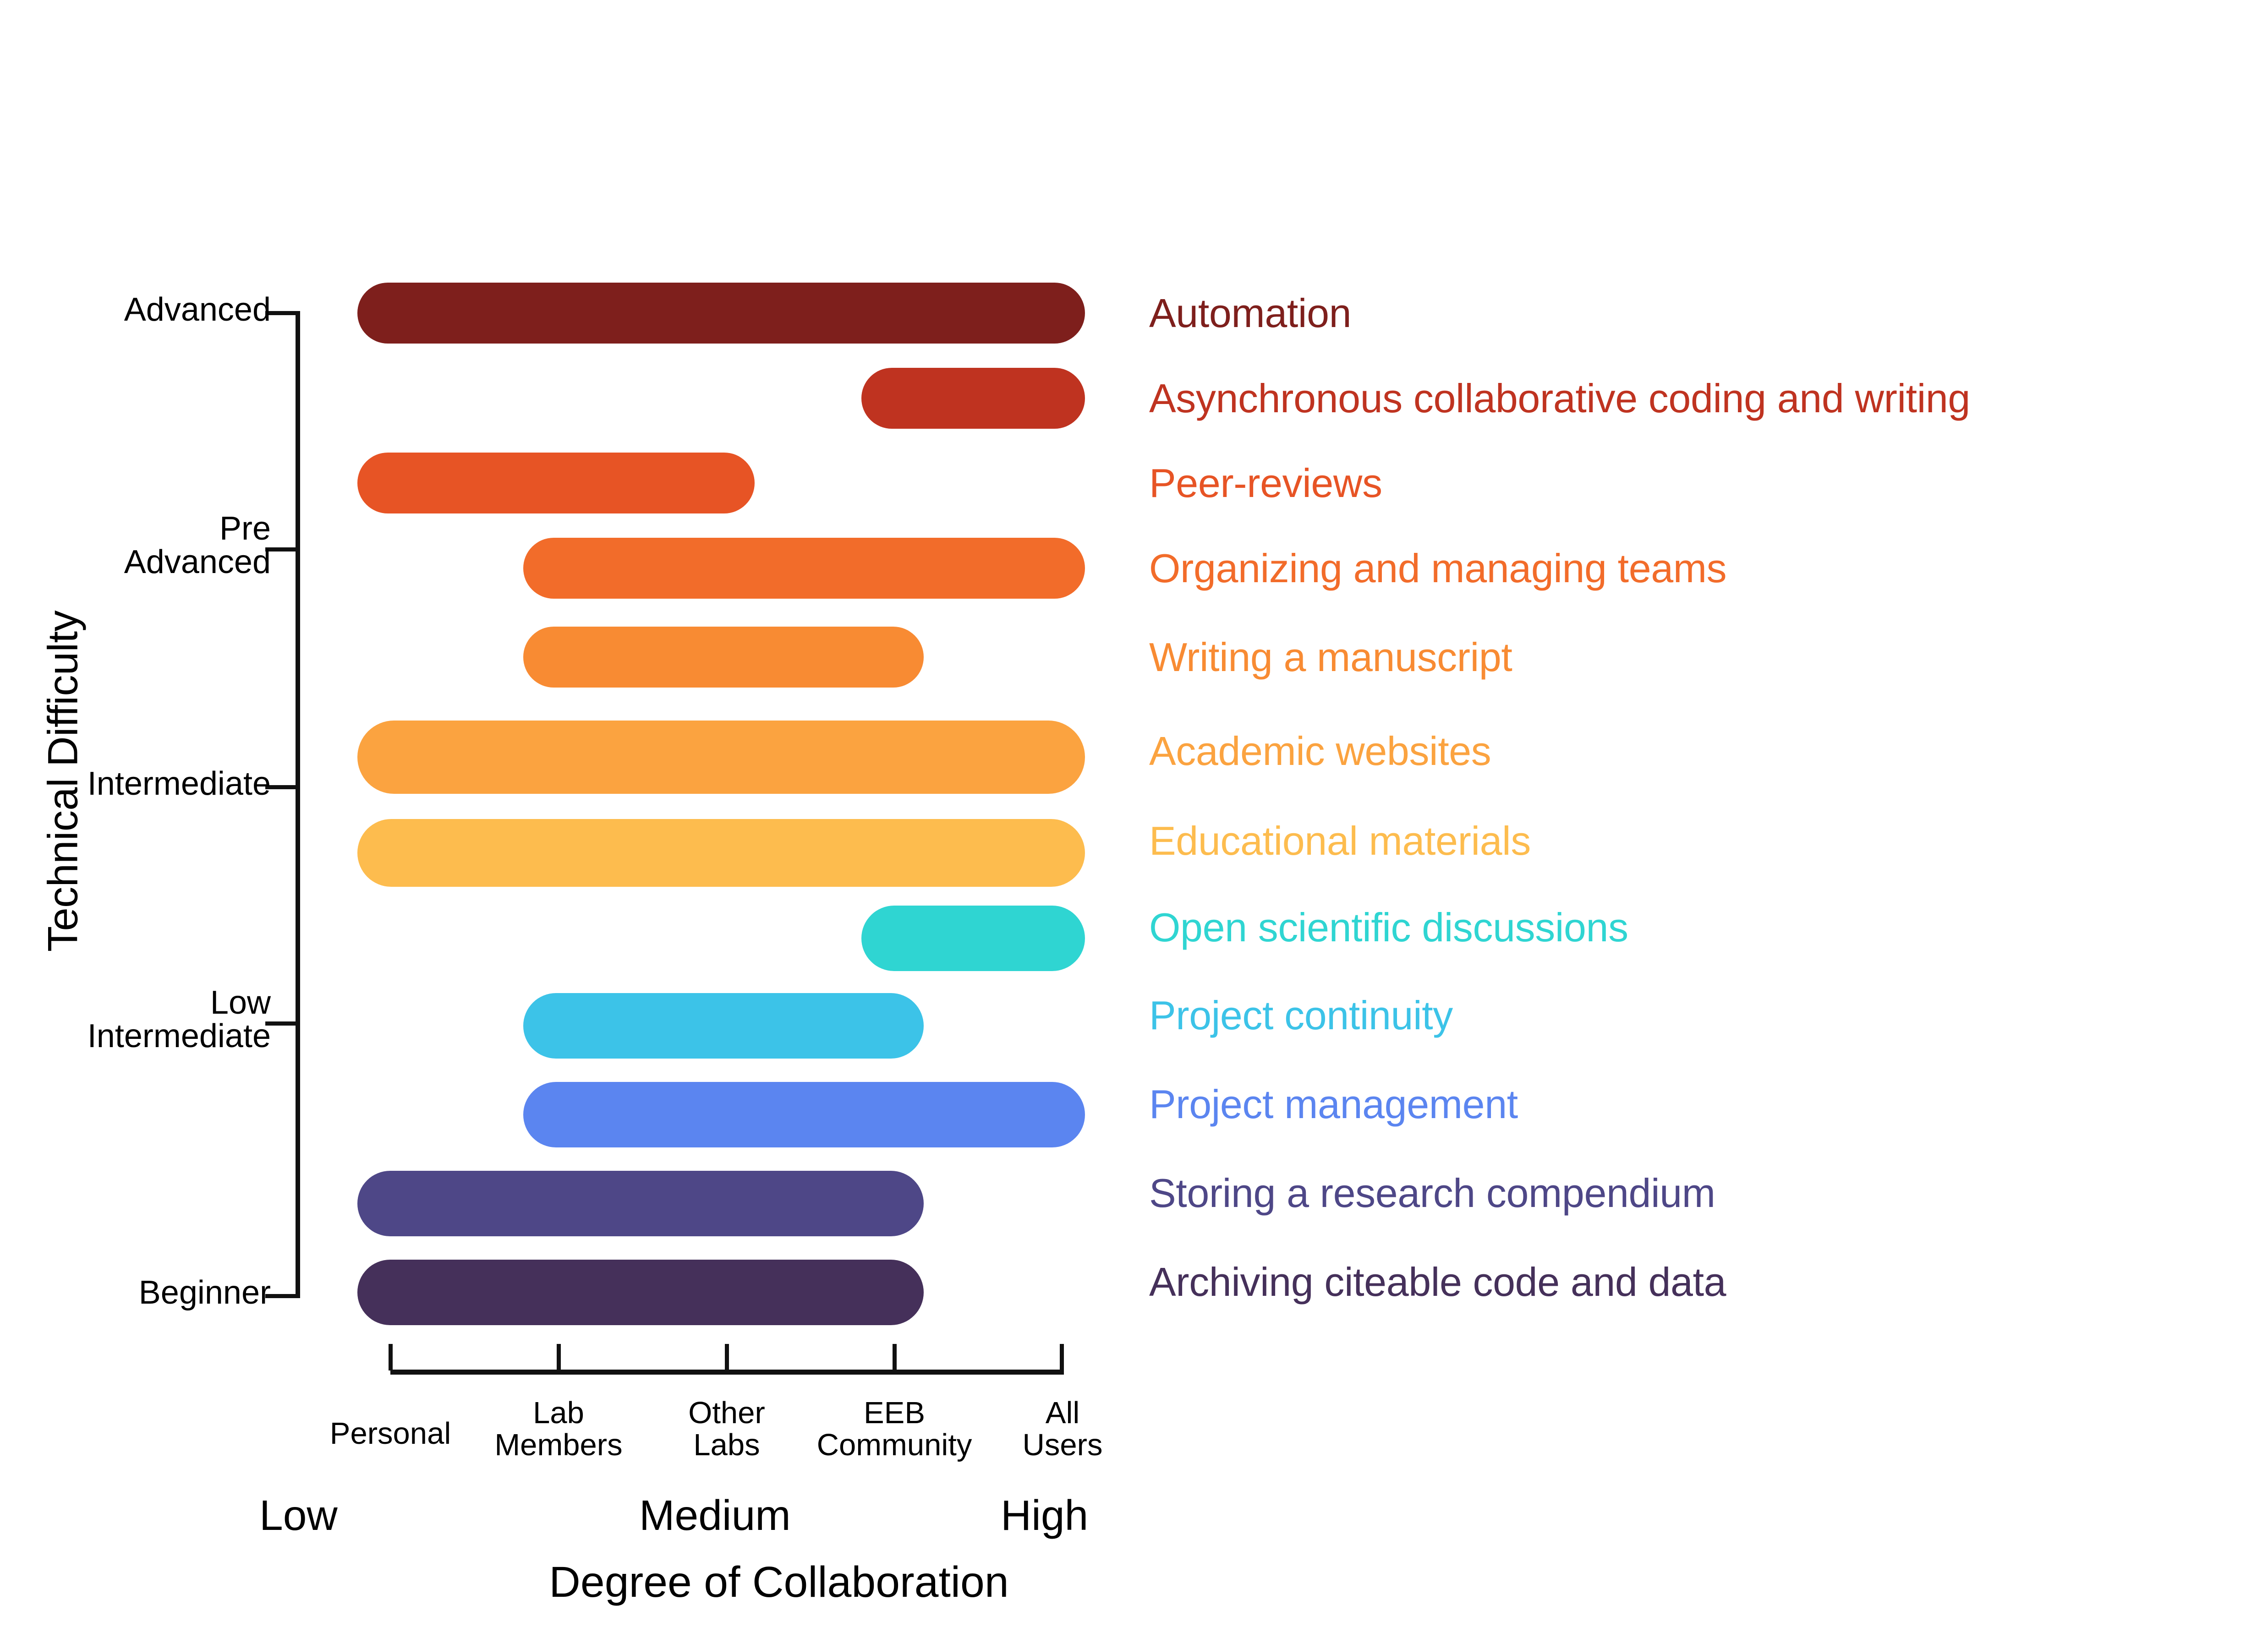 Image resolution: width=2268 pixels, height=1649 pixels. I want to click on x-axis-level-medium: Medium, so click(715, 1515).